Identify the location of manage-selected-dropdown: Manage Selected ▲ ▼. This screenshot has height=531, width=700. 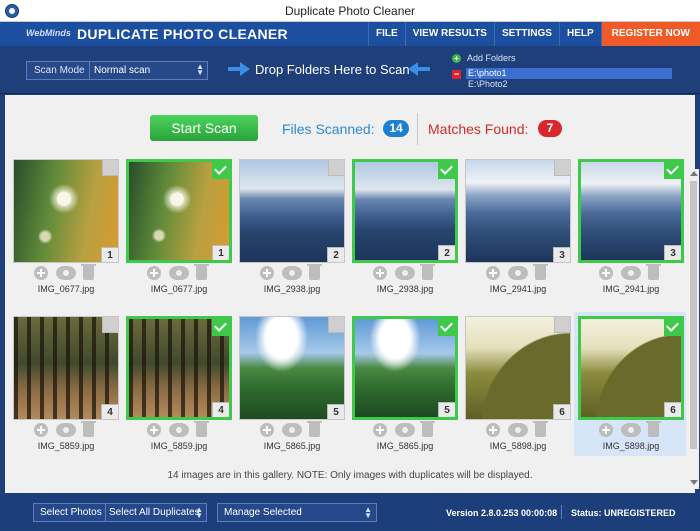
(297, 512).